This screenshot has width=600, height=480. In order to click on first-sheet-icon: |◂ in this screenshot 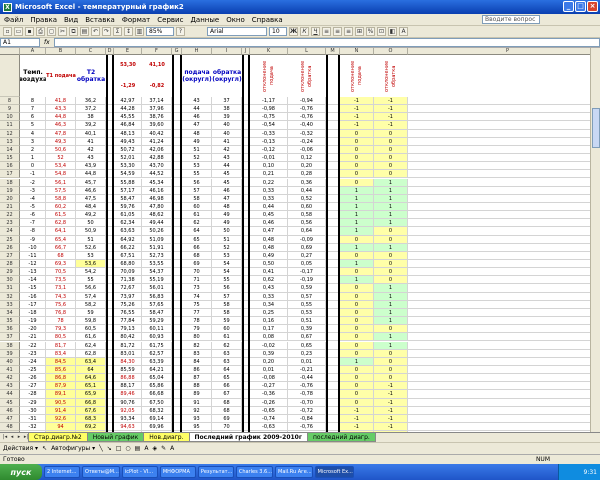, I will do `click(5, 437)`.